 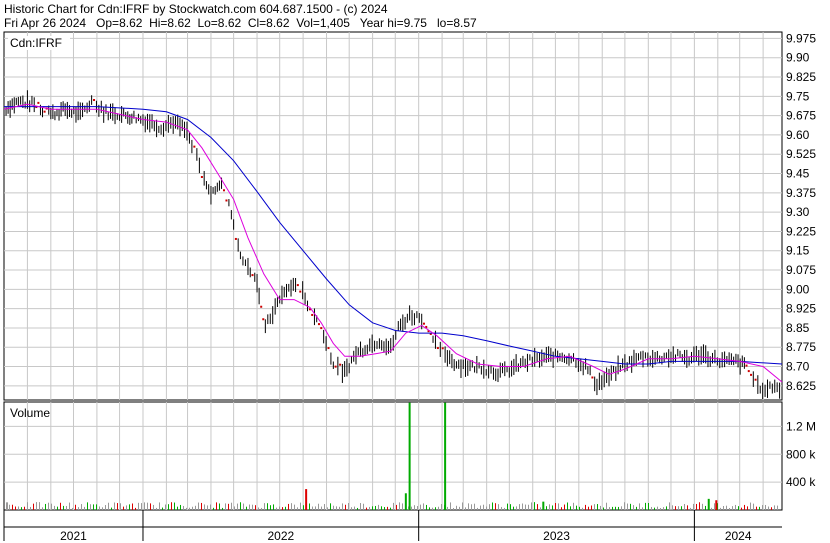 I want to click on volume-tick-label: 400 k, so click(x=801, y=482).